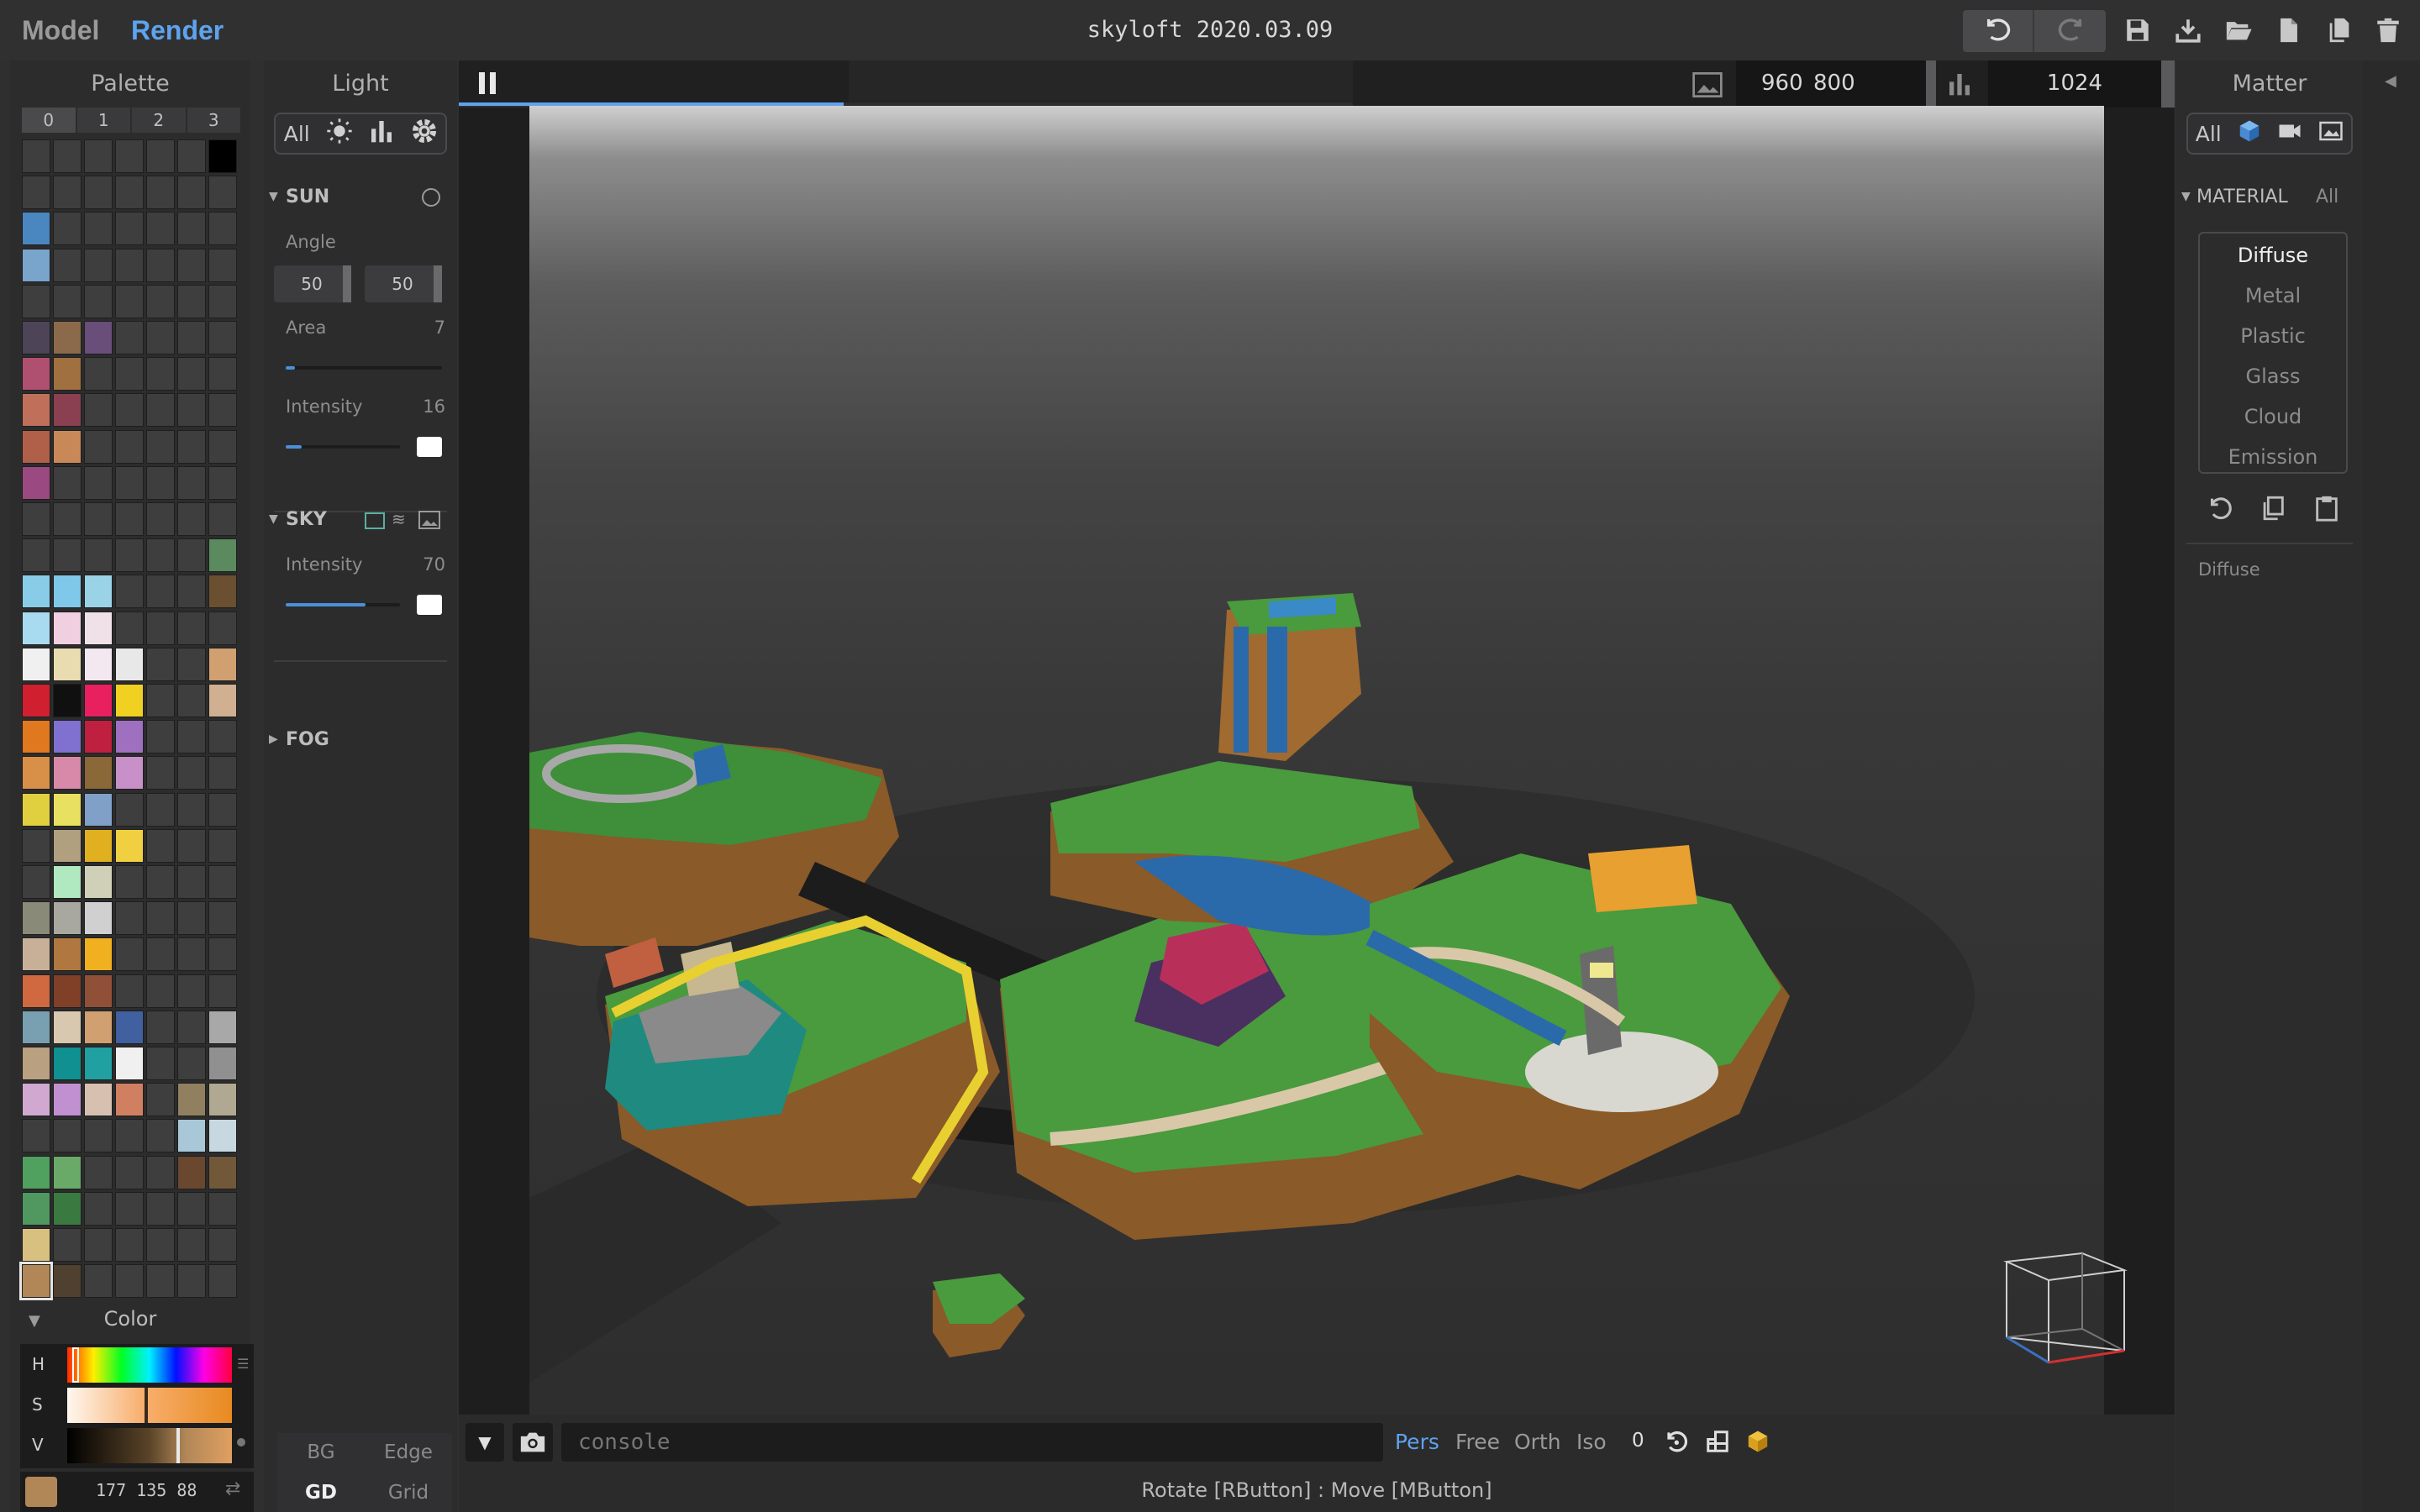 This screenshot has width=2420, height=1512. What do you see at coordinates (321, 1452) in the screenshot?
I see `bg-toggle: BG` at bounding box center [321, 1452].